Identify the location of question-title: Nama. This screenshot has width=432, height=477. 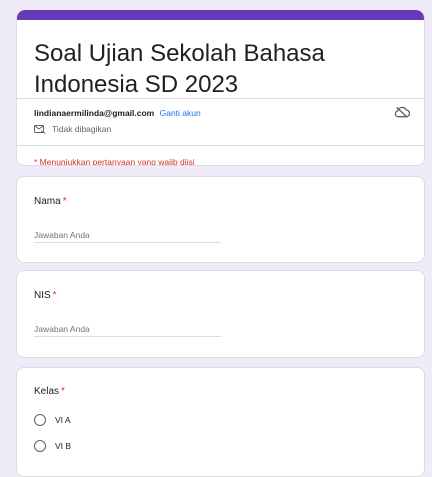
(47, 201).